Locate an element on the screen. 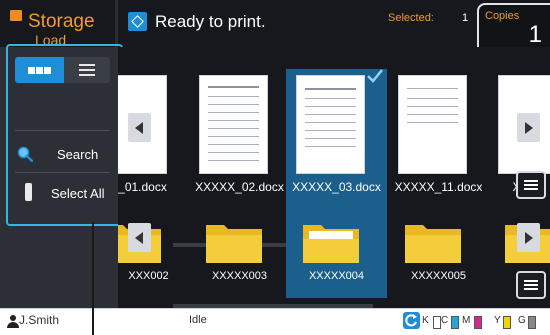  files-menu-button is located at coordinates (531, 185).